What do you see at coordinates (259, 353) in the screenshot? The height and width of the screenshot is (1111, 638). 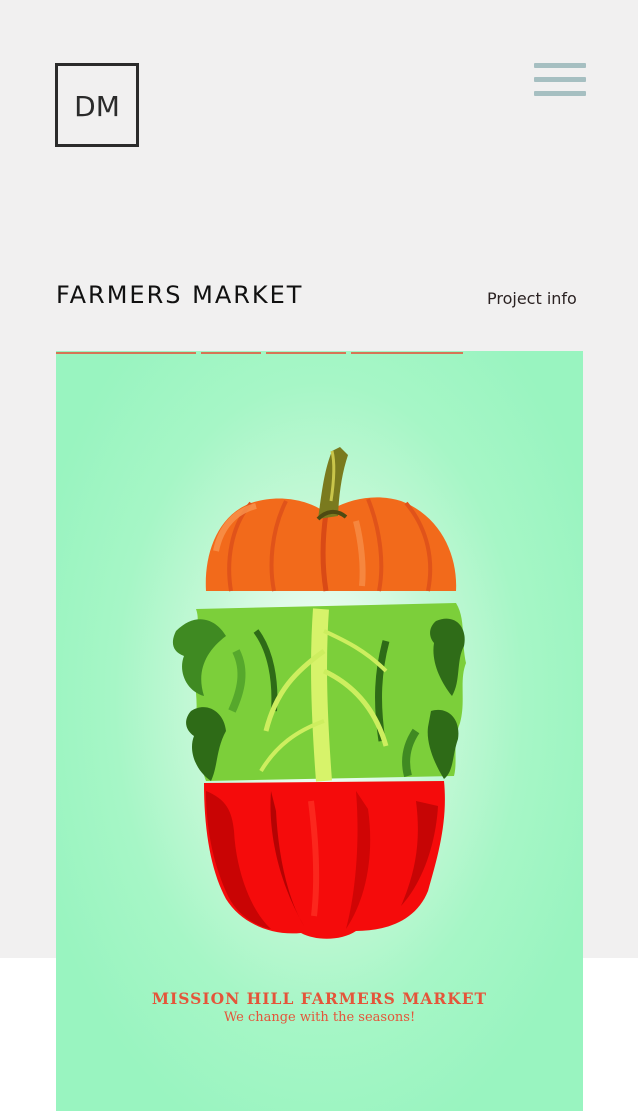 I see `poster-fine-print` at bounding box center [259, 353].